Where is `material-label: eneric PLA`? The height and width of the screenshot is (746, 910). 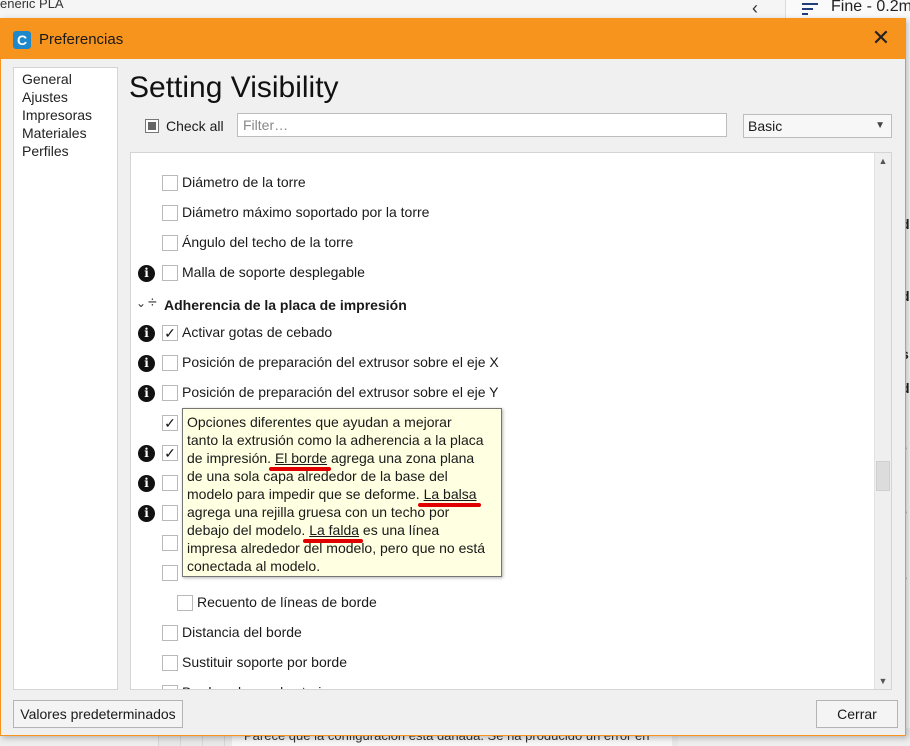
material-label: eneric PLA is located at coordinates (32, 5).